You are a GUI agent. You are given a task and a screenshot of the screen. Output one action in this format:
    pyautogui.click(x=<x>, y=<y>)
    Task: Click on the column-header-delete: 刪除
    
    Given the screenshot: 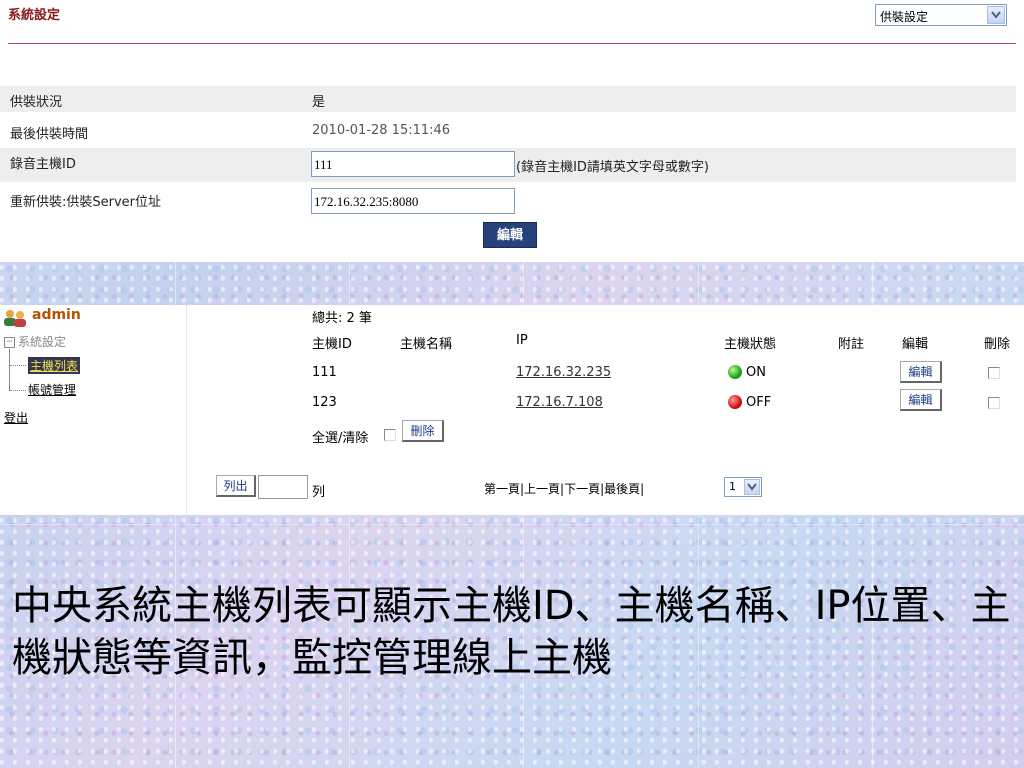 What is the action you would take?
    pyautogui.click(x=997, y=344)
    